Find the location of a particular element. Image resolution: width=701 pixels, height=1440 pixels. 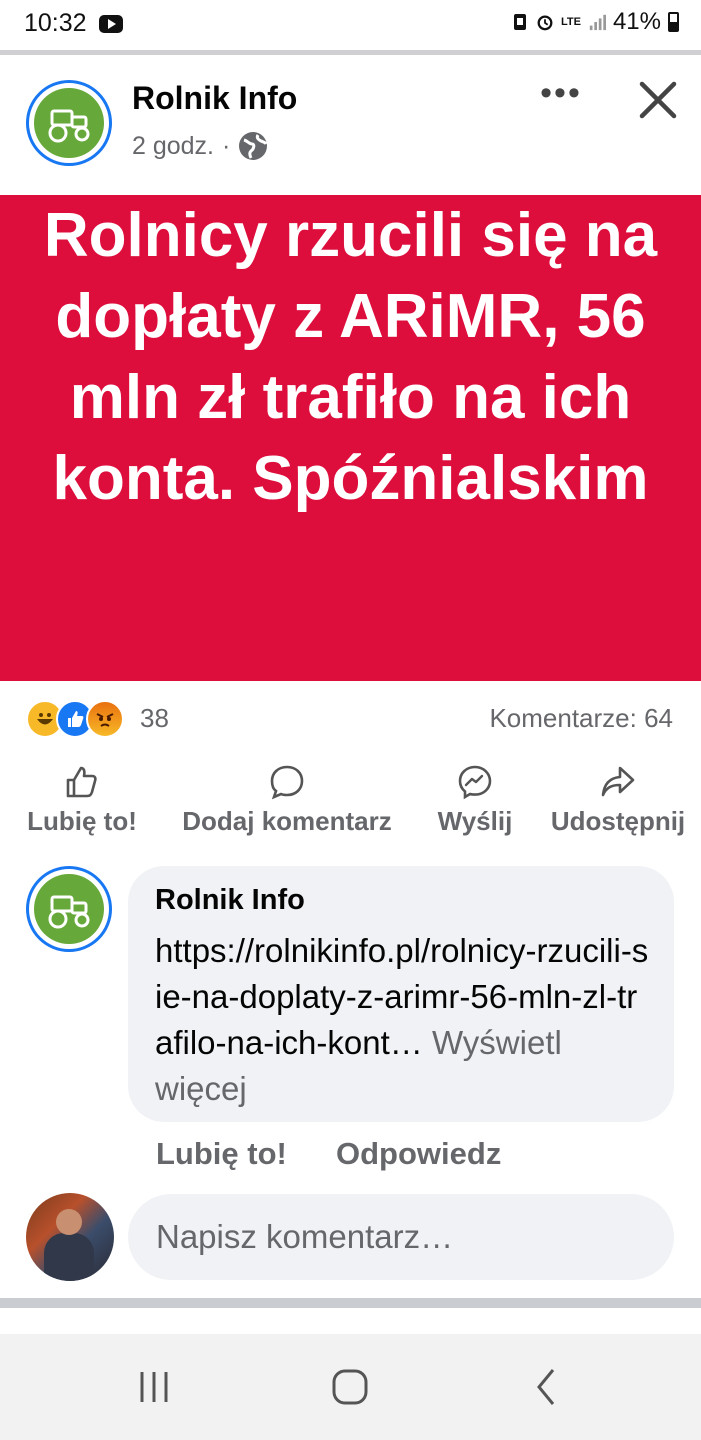

comment-label: Dodaj komentarz is located at coordinates (287, 821).